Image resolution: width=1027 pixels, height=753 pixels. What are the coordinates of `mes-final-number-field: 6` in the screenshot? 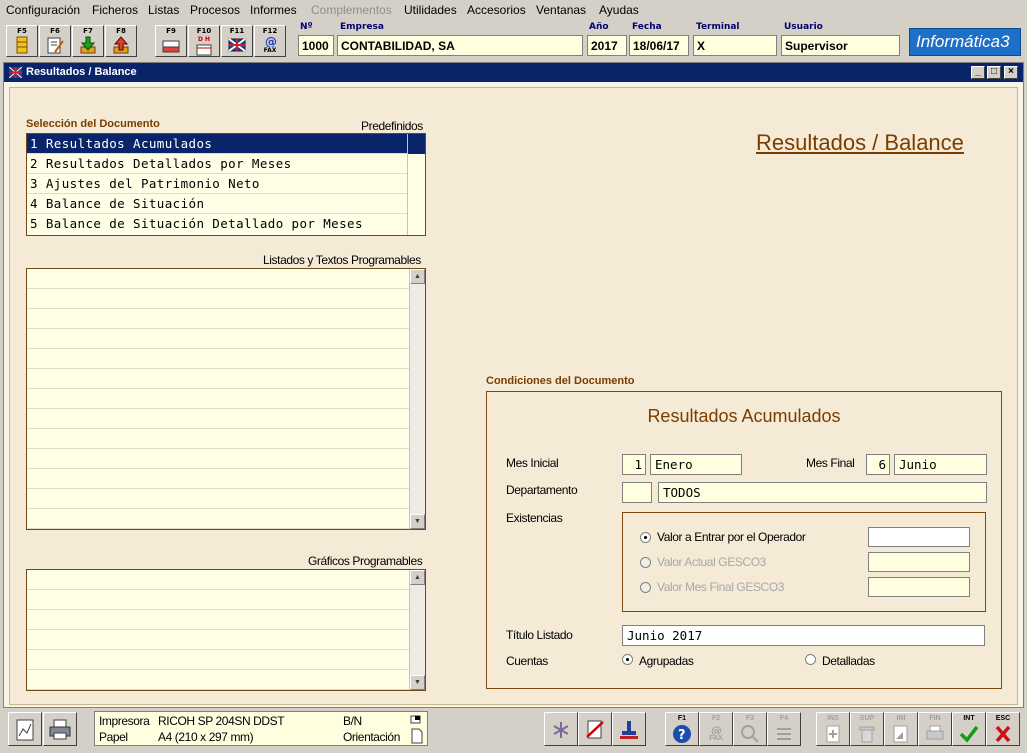 It's located at (878, 464).